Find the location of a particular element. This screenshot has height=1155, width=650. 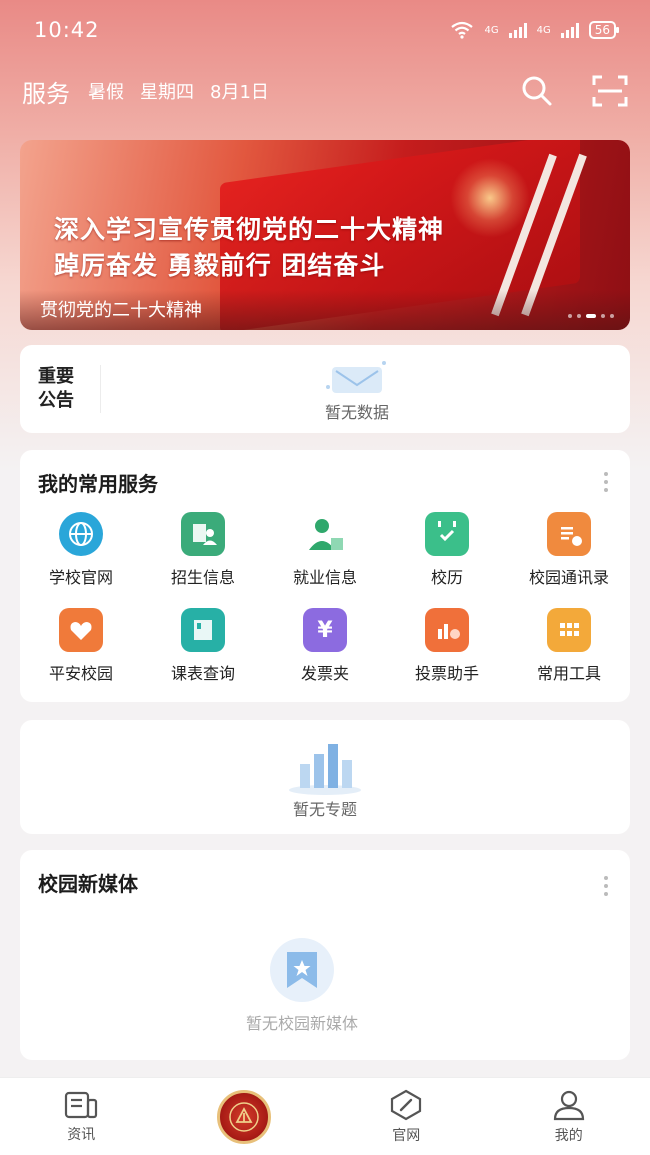

tab-home is located at coordinates (244, 1116).